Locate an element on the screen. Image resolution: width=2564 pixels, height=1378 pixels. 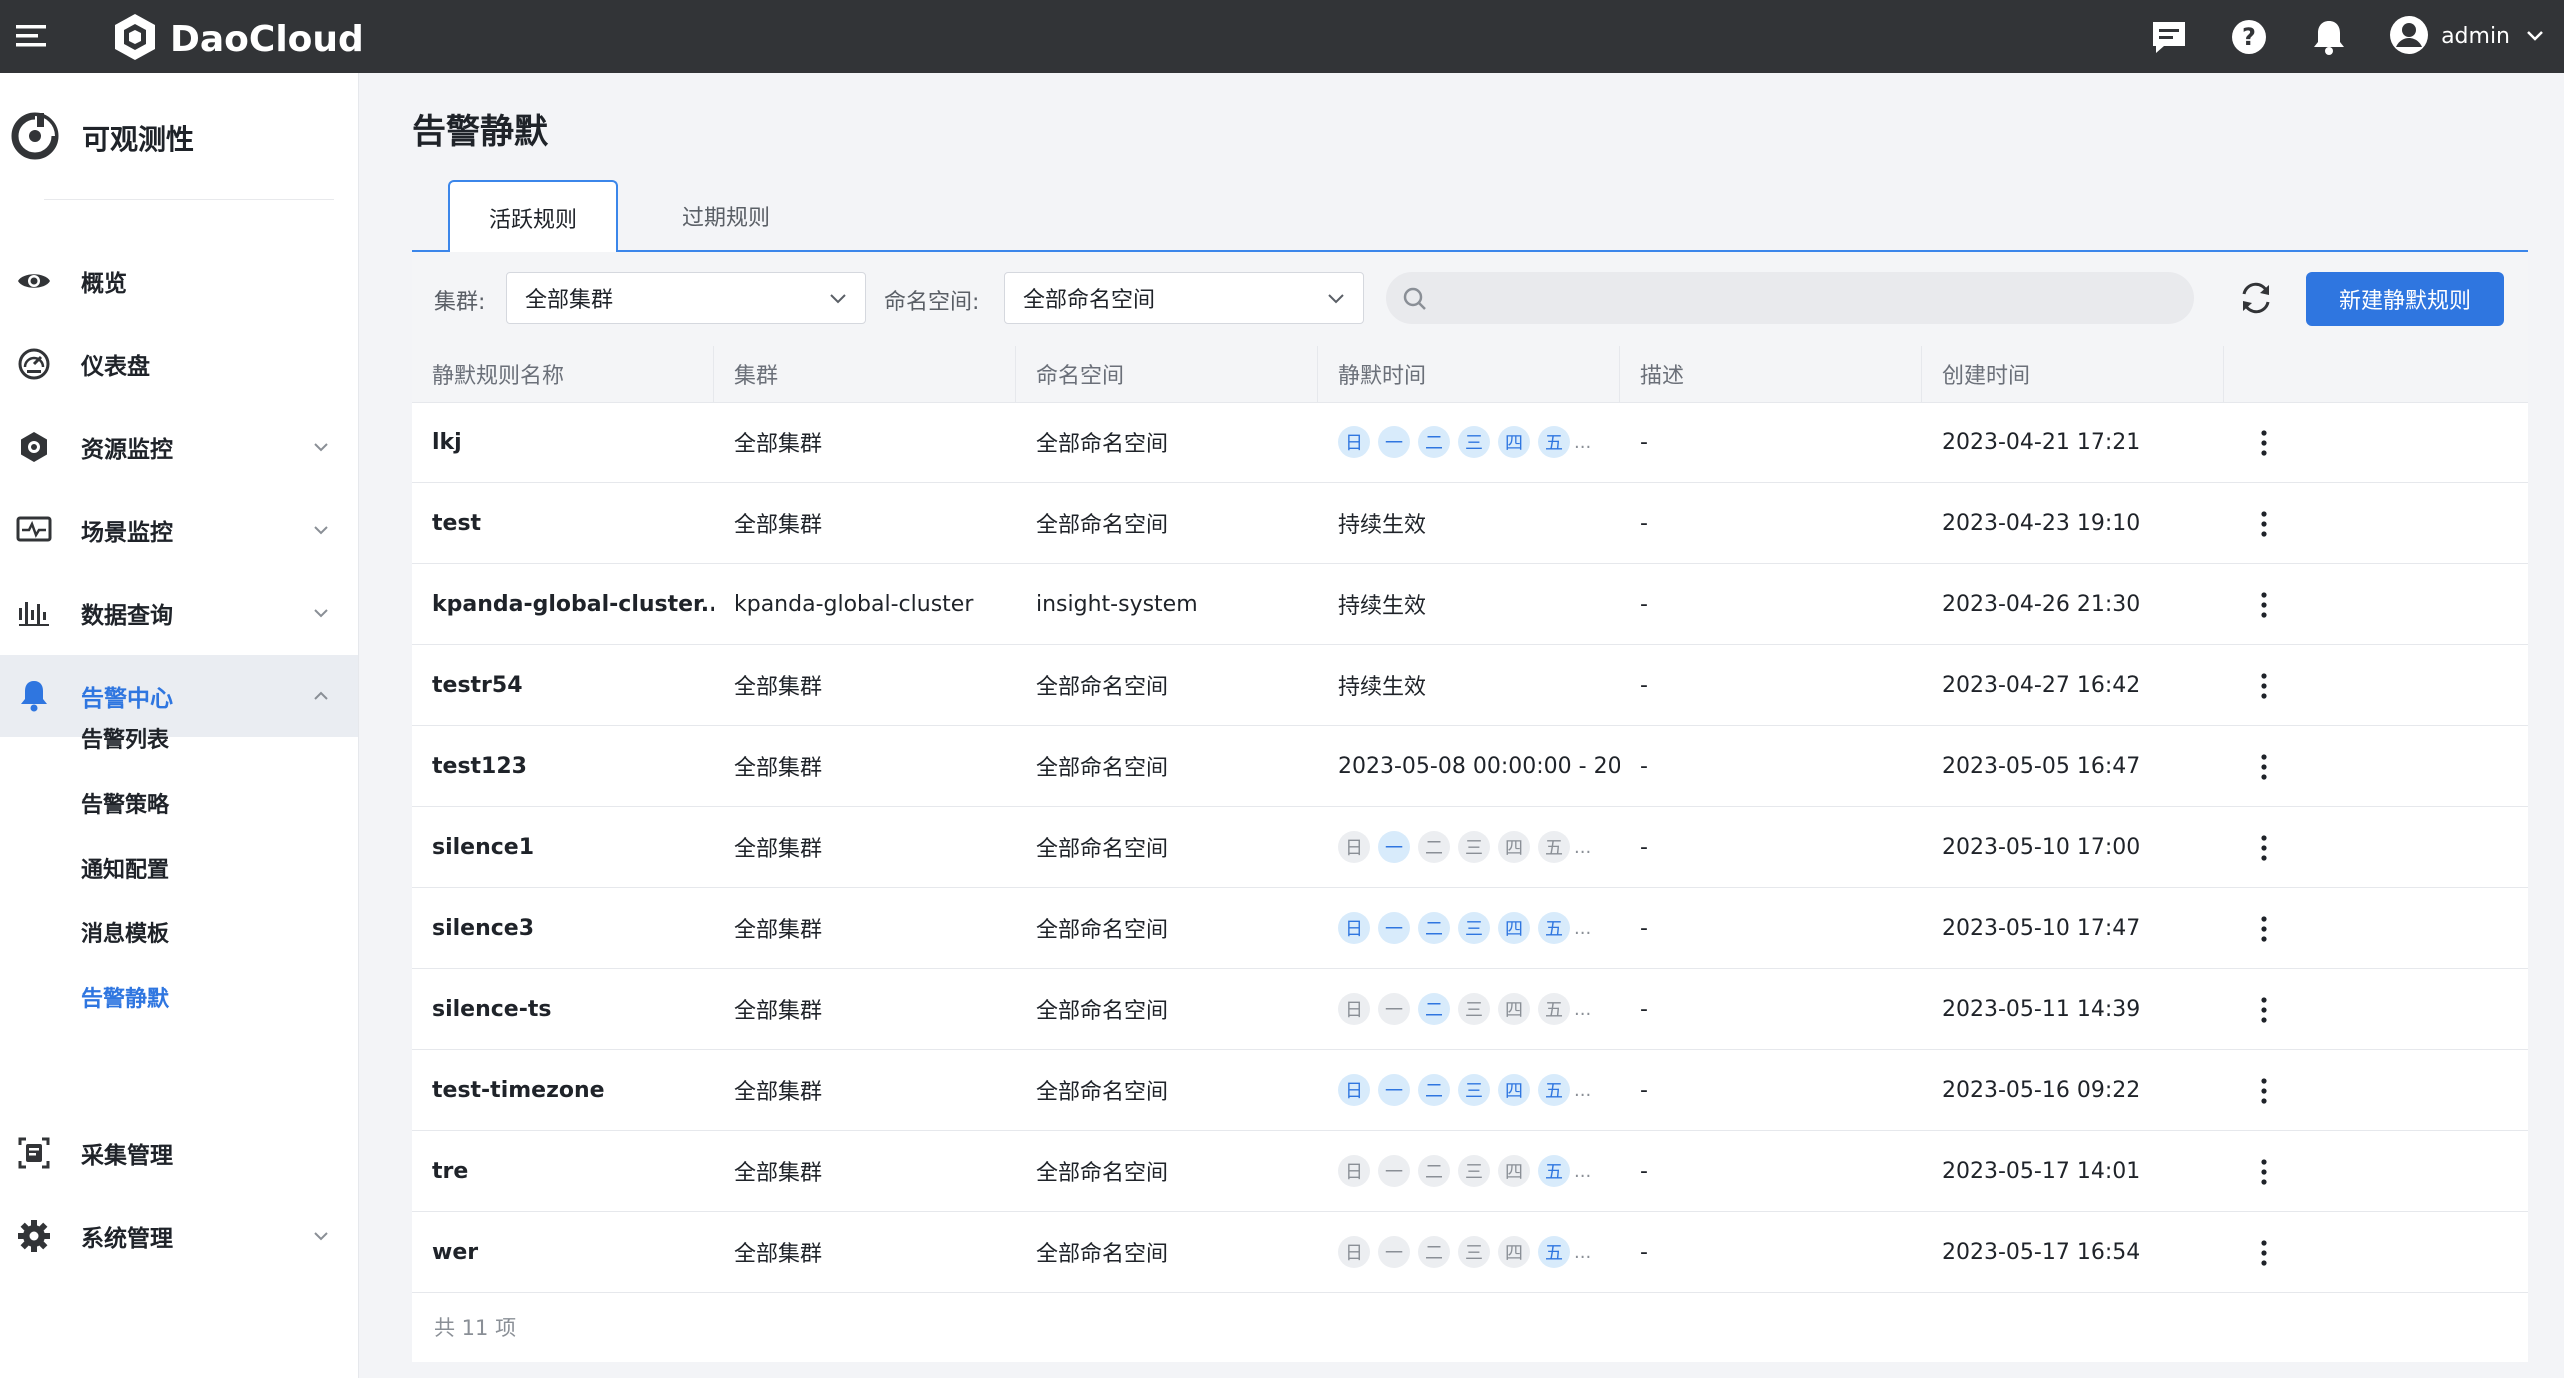
cluster-select: 全部集群 is located at coordinates (686, 298).